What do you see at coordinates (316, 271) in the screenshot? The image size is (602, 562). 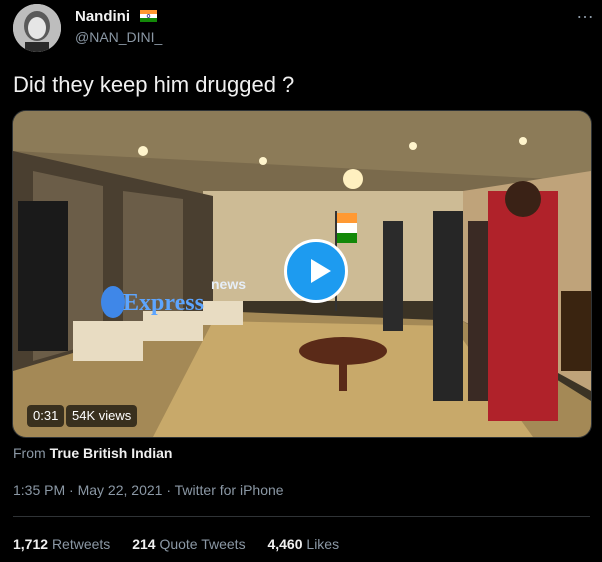 I see `play-button-icon` at bounding box center [316, 271].